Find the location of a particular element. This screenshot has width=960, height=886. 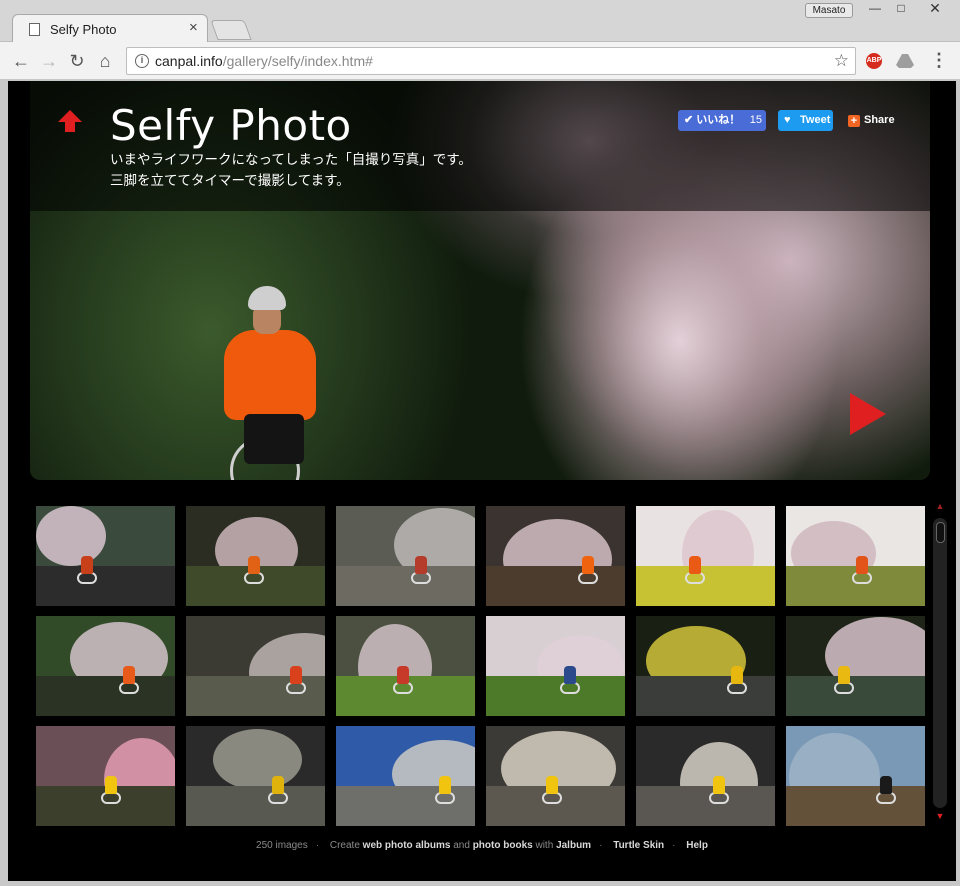

thumbnail-blossom is located at coordinates (257, 759).